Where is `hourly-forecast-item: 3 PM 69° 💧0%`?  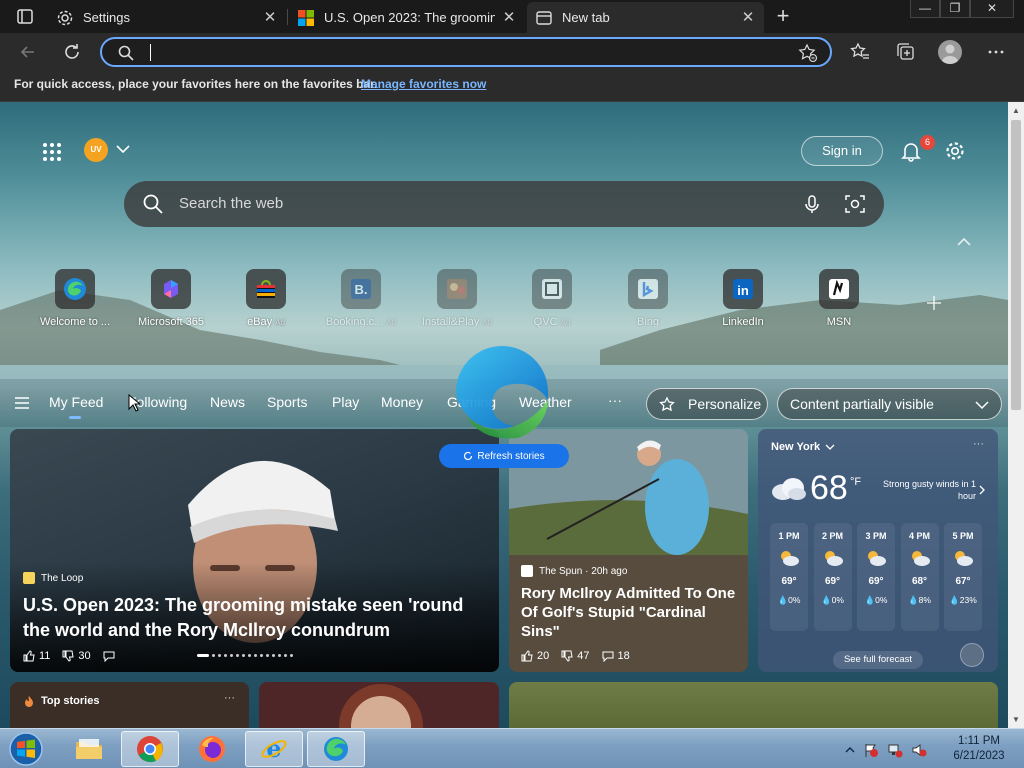 hourly-forecast-item: 3 PM 69° 💧0% is located at coordinates (876, 577).